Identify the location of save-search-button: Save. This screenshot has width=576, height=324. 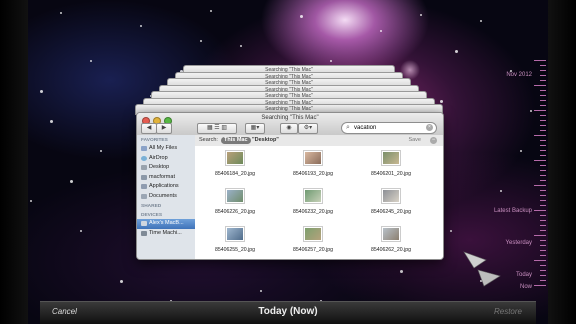
(414, 140).